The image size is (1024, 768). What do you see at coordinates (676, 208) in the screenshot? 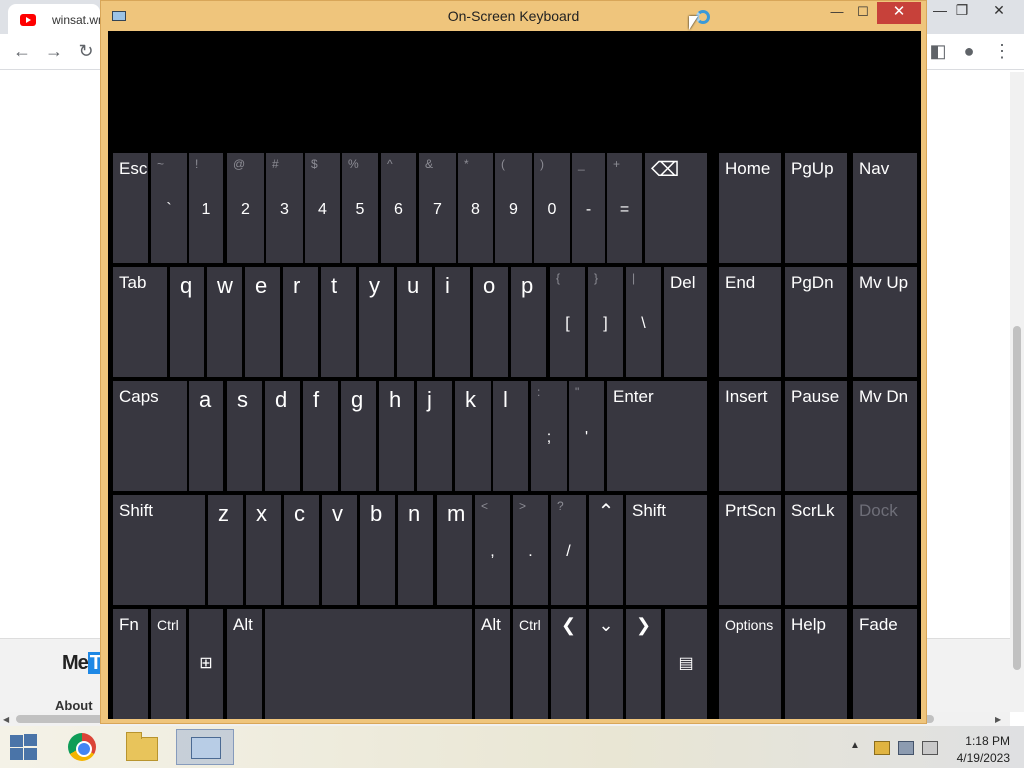
I see `key-backspace: ⌫` at bounding box center [676, 208].